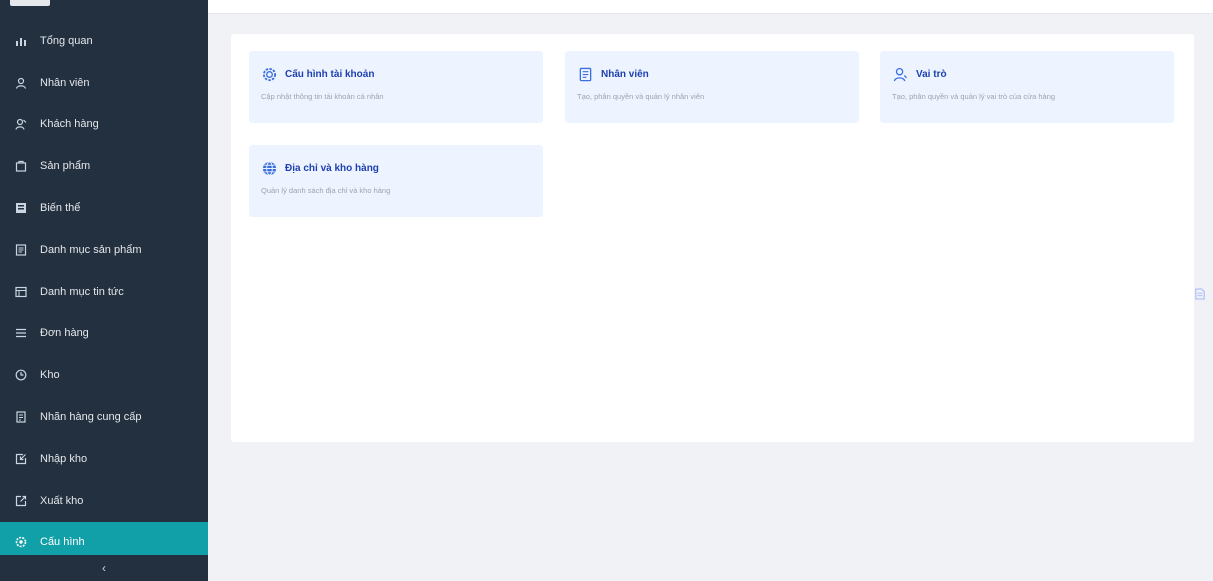 This screenshot has width=1213, height=581. I want to click on globe-icon, so click(269, 168).